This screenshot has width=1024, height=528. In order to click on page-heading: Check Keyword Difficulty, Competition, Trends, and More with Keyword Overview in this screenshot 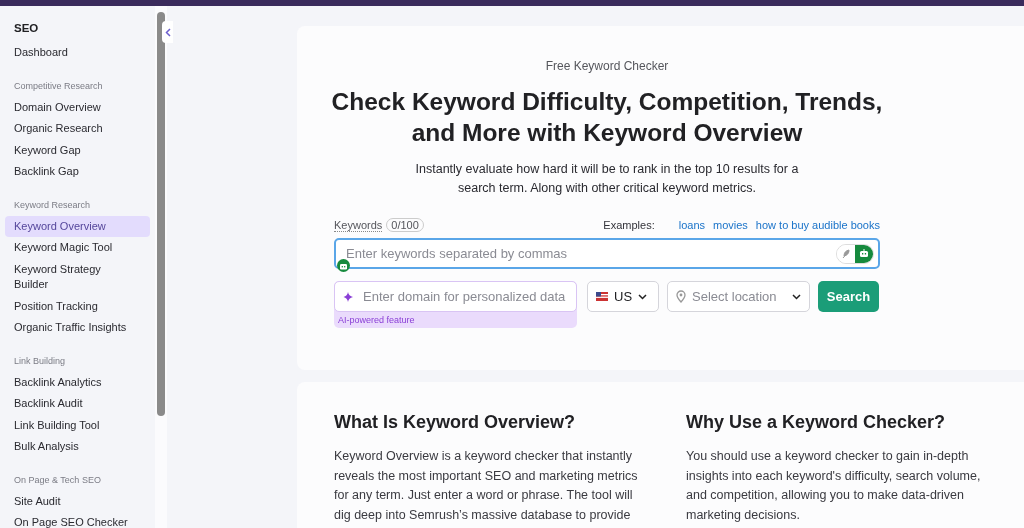, I will do `click(607, 117)`.